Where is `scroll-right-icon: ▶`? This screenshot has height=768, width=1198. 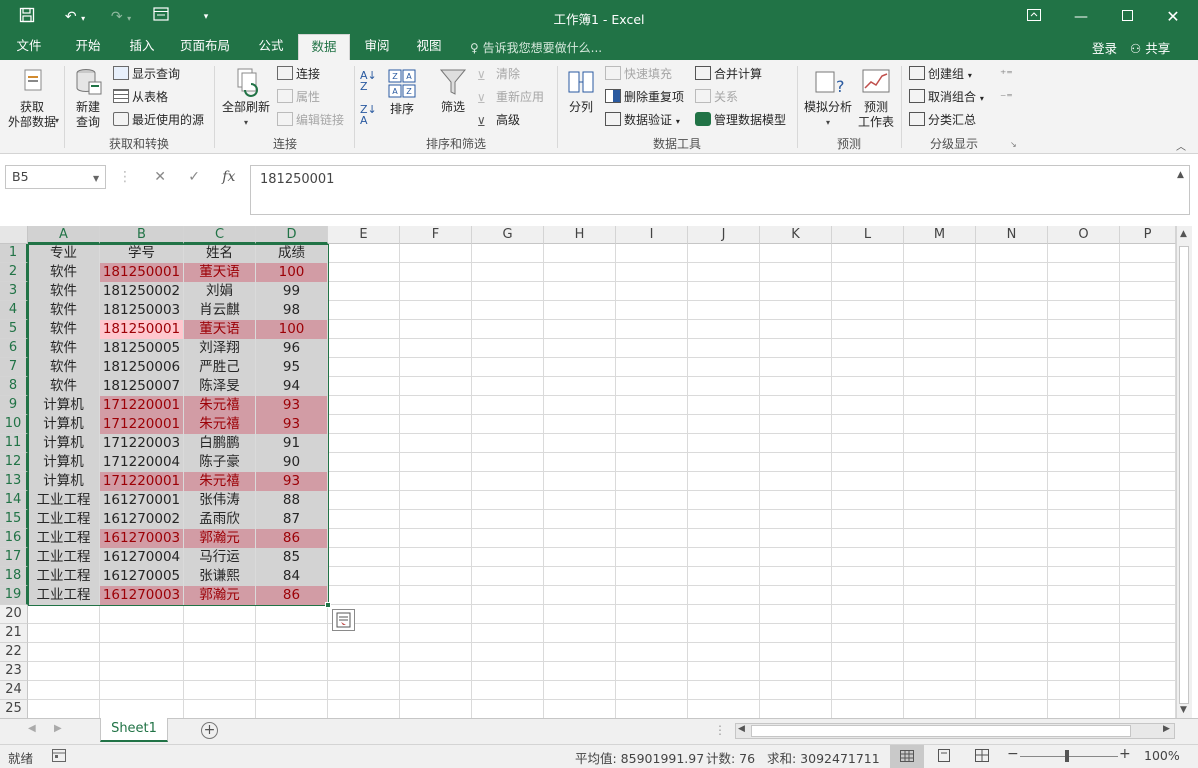 scroll-right-icon: ▶ is located at coordinates (1166, 729).